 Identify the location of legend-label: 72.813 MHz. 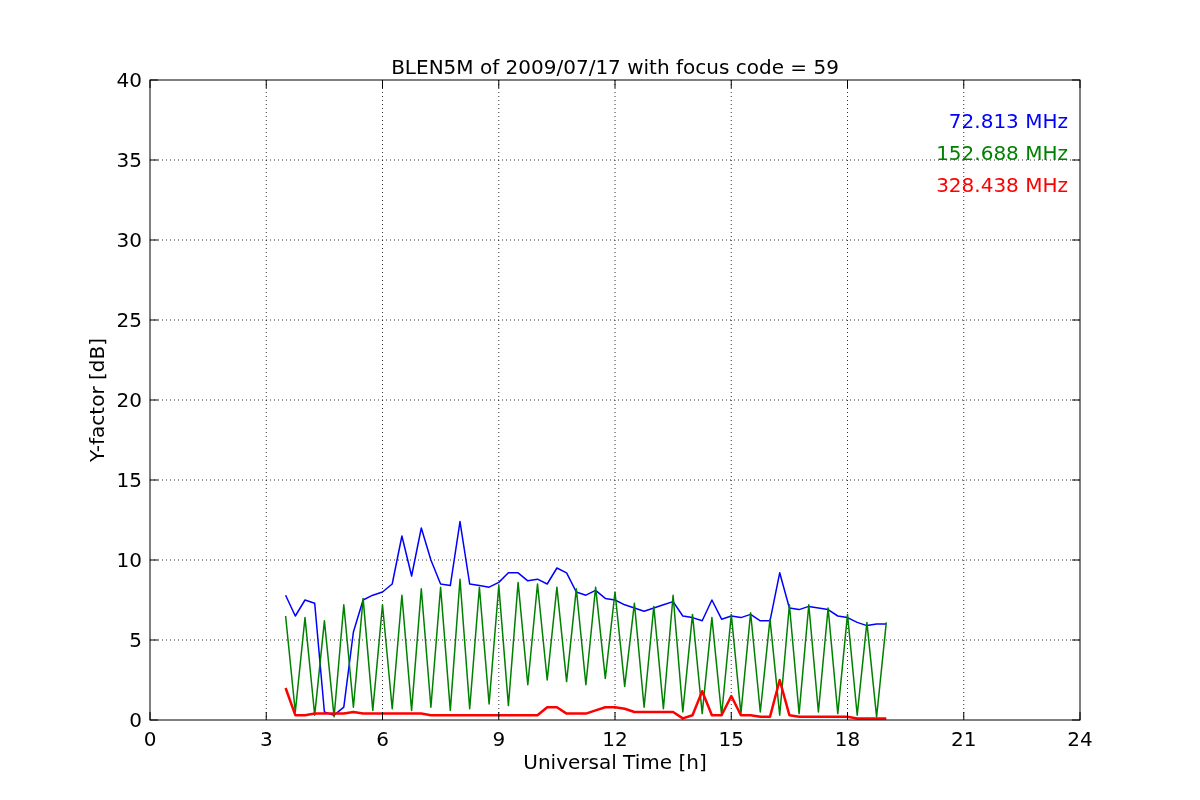
(1008, 121).